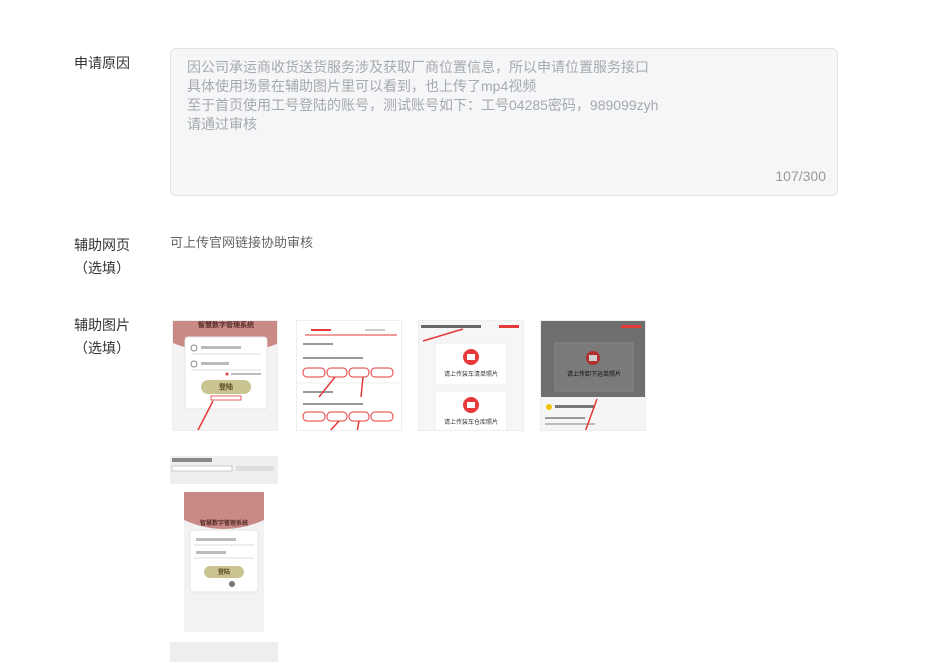 The image size is (937, 662). Describe the element at coordinates (800, 176) in the screenshot. I see `char-counter: 107/300` at that location.